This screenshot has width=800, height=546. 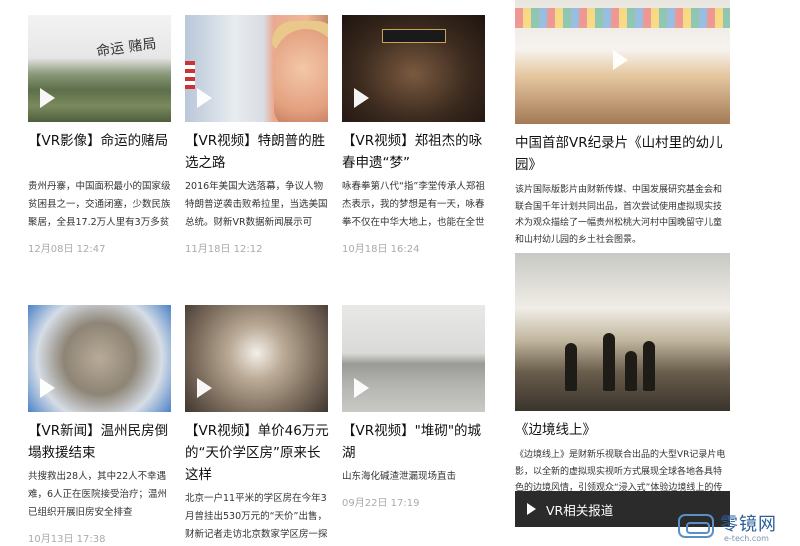 What do you see at coordinates (126, 48) in the screenshot?
I see `thumbnail-calligraphy: 命运 赌局` at bounding box center [126, 48].